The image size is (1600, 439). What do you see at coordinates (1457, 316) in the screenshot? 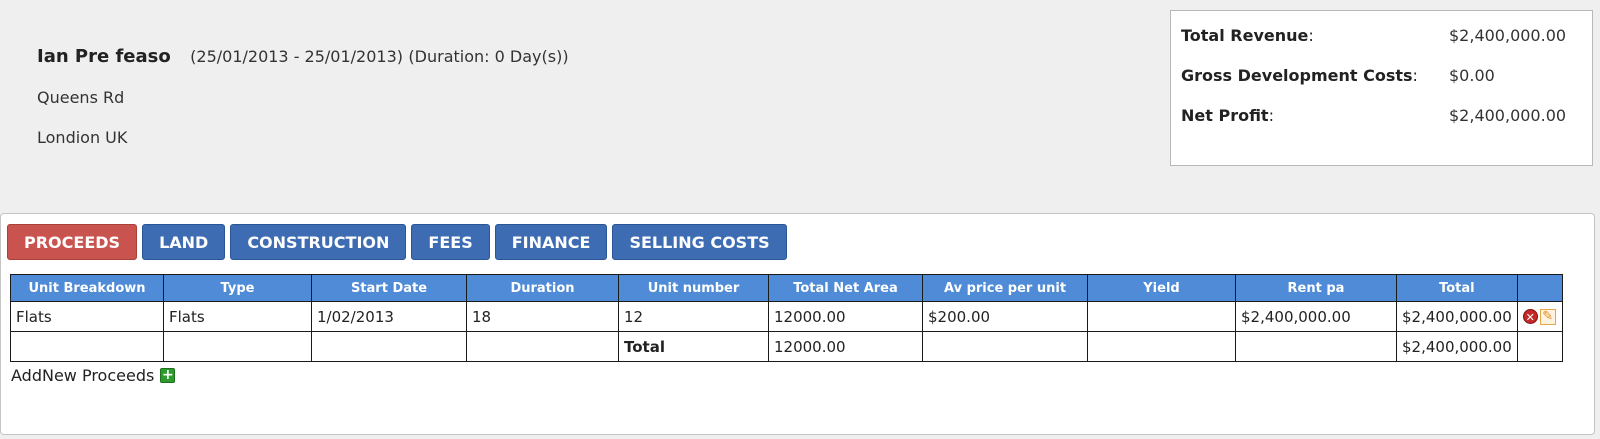
I see `cell-total: $2,400,000.00` at bounding box center [1457, 316].